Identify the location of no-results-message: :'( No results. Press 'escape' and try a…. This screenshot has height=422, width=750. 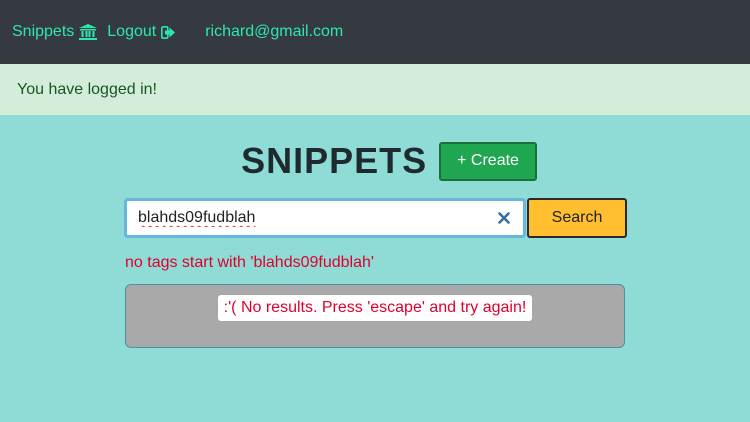
(375, 308).